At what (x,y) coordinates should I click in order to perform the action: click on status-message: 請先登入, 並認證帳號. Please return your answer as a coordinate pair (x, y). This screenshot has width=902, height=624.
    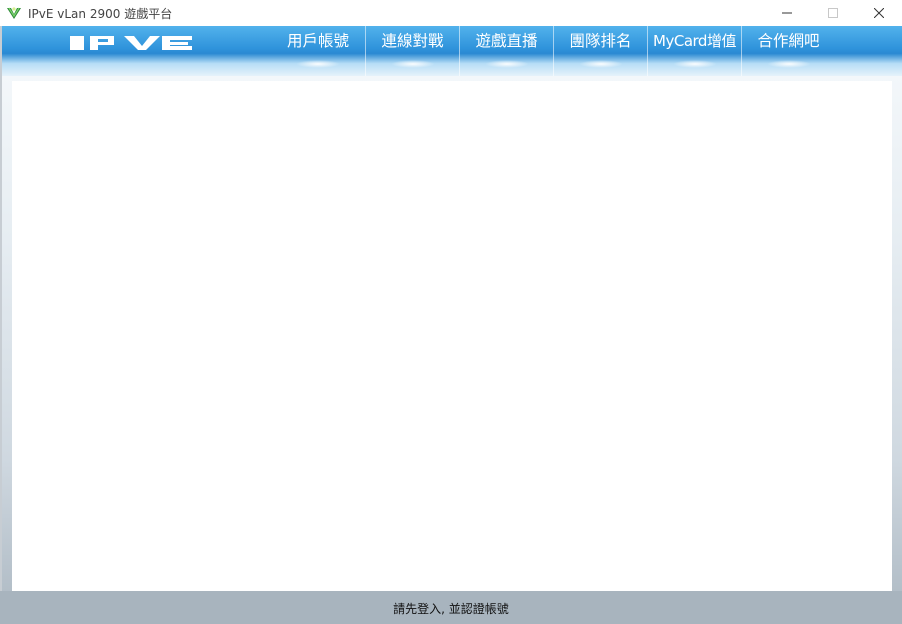
    Looking at the image, I should click on (451, 609).